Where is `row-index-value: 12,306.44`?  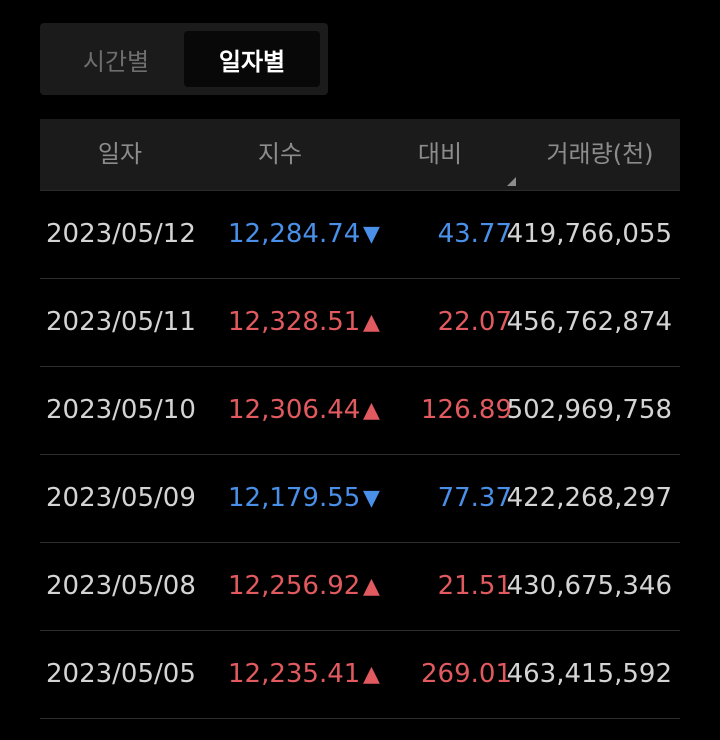
row-index-value: 12,306.44 is located at coordinates (294, 410).